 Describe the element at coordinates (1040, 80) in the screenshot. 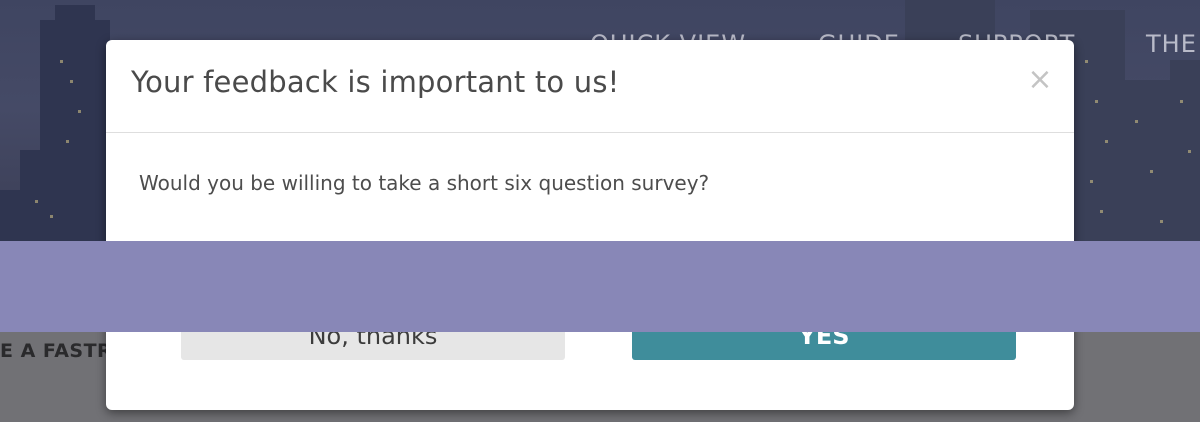

I see `close-icon: ×` at that location.